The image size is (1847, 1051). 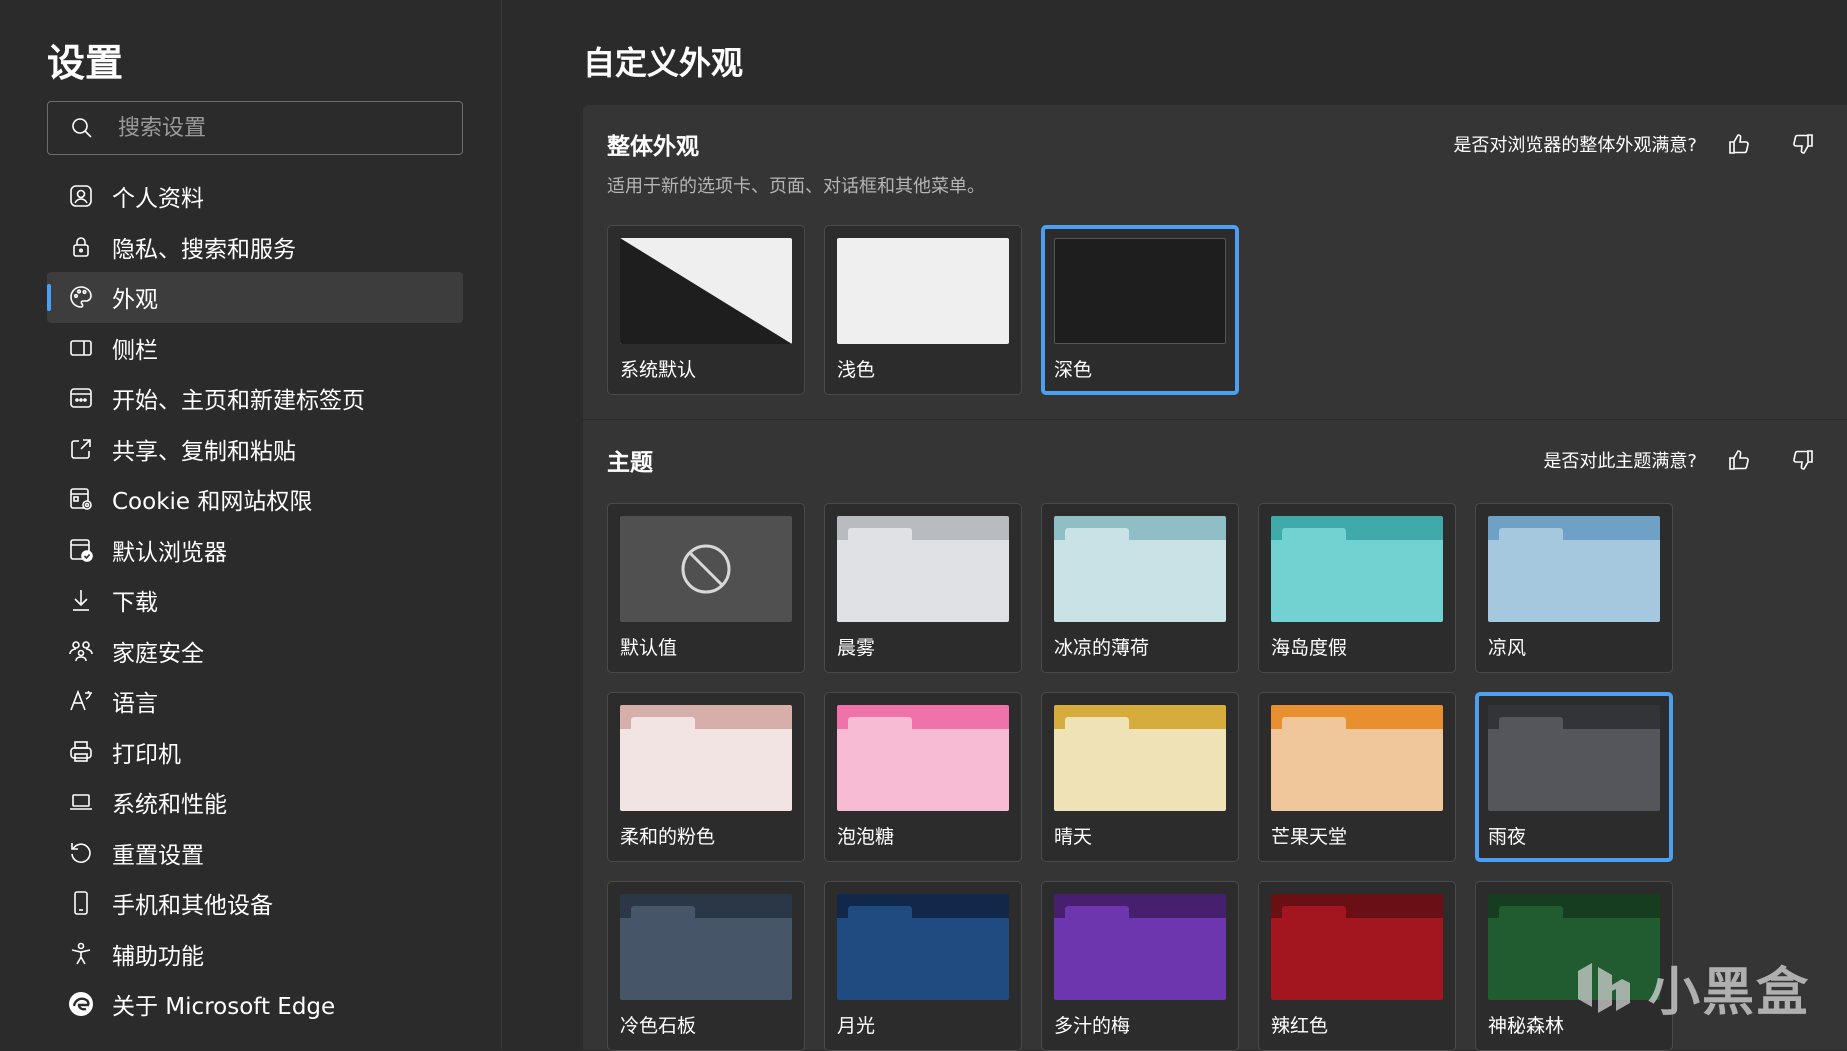 What do you see at coordinates (81, 853) in the screenshot?
I see `reset-icon` at bounding box center [81, 853].